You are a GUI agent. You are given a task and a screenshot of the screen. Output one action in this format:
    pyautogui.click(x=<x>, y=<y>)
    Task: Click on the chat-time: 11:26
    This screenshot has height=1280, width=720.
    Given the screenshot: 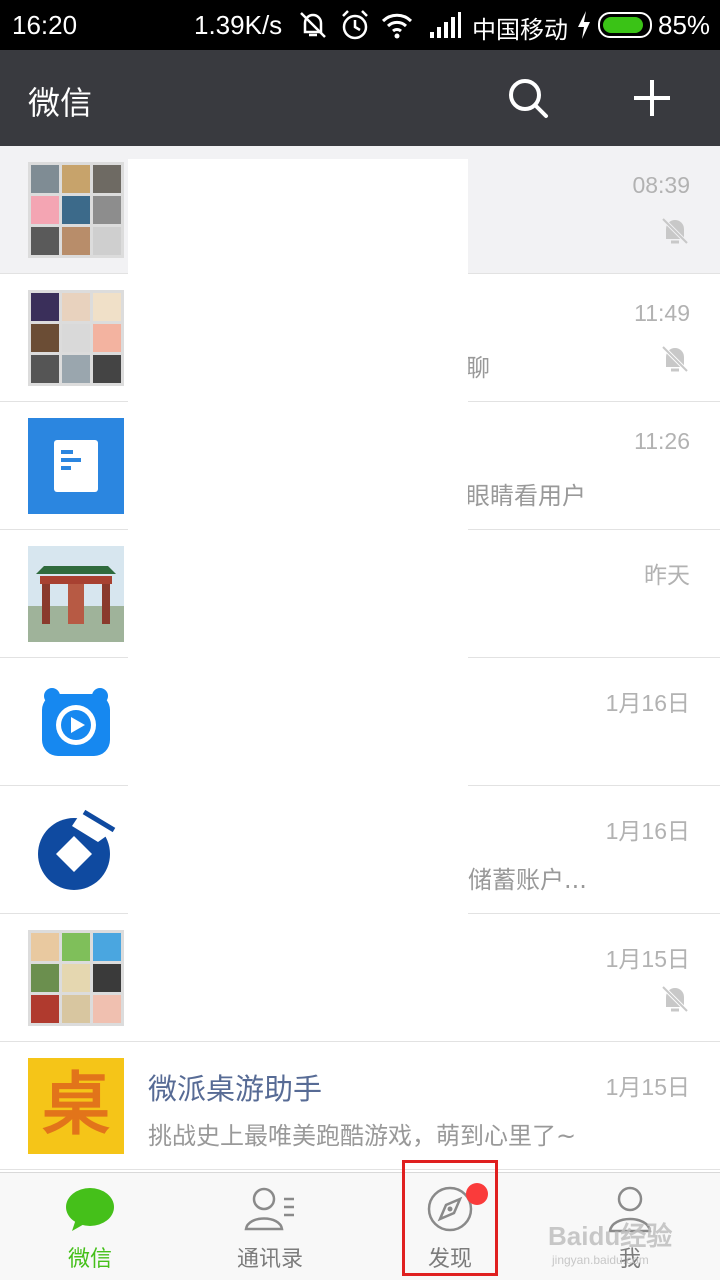 What is the action you would take?
    pyautogui.click(x=662, y=441)
    